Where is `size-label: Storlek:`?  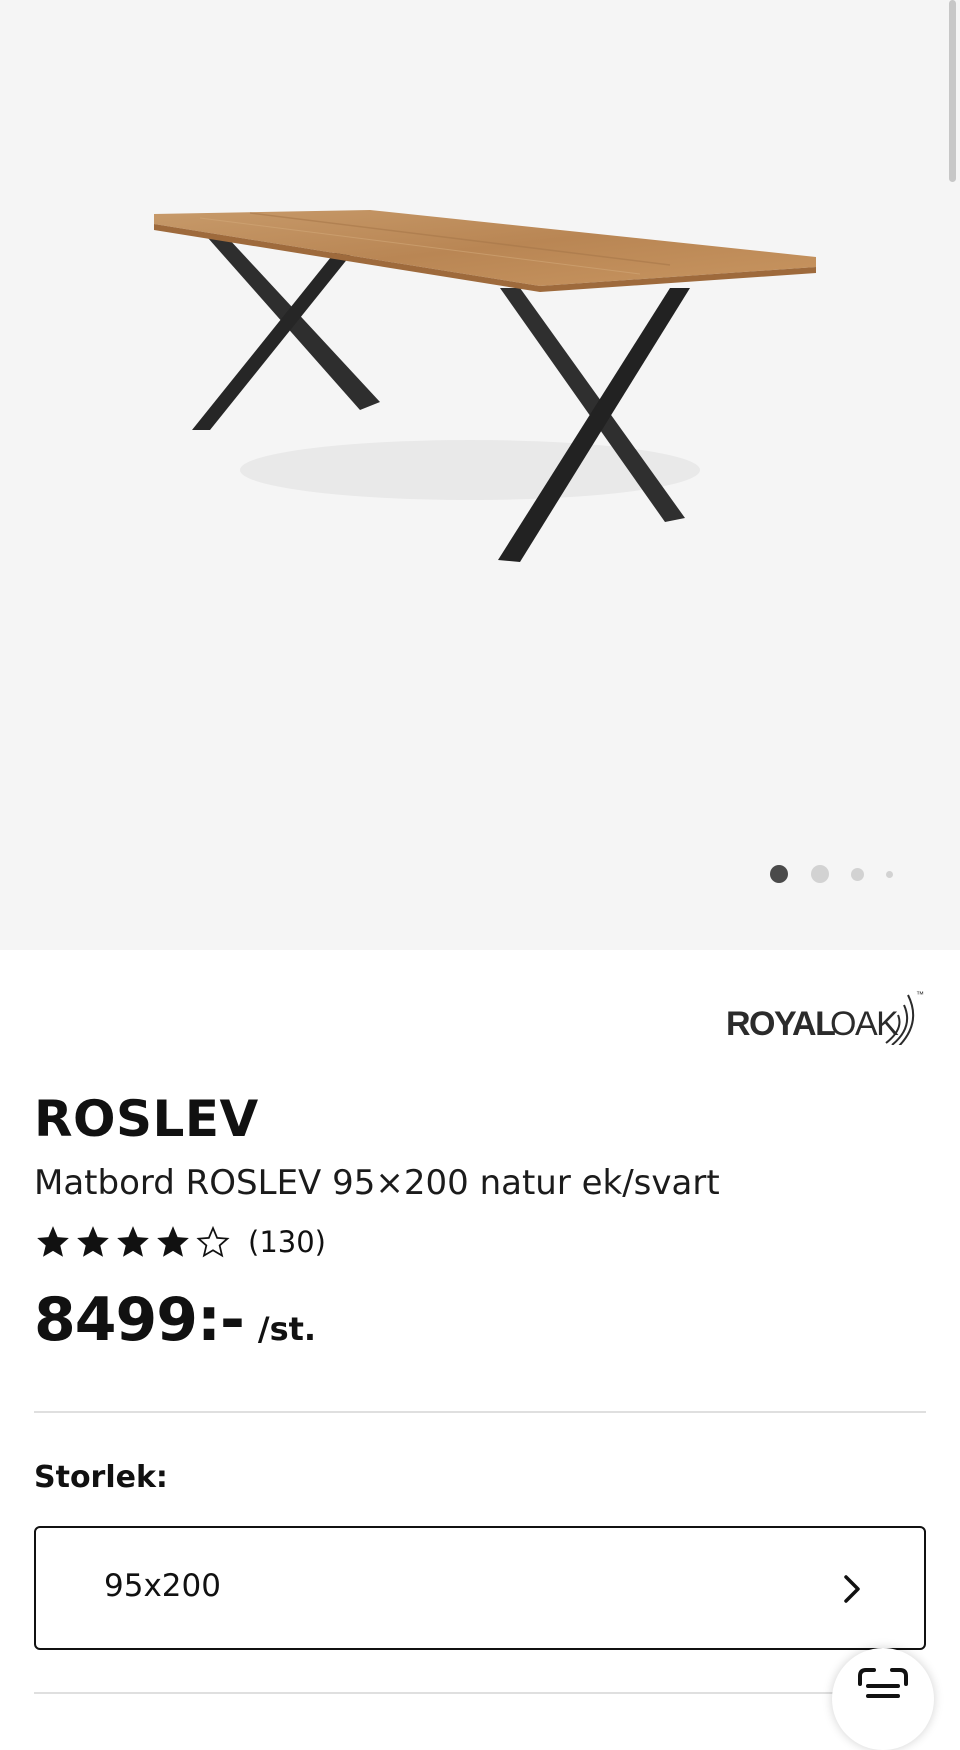
size-label: Storlek: is located at coordinates (101, 1477).